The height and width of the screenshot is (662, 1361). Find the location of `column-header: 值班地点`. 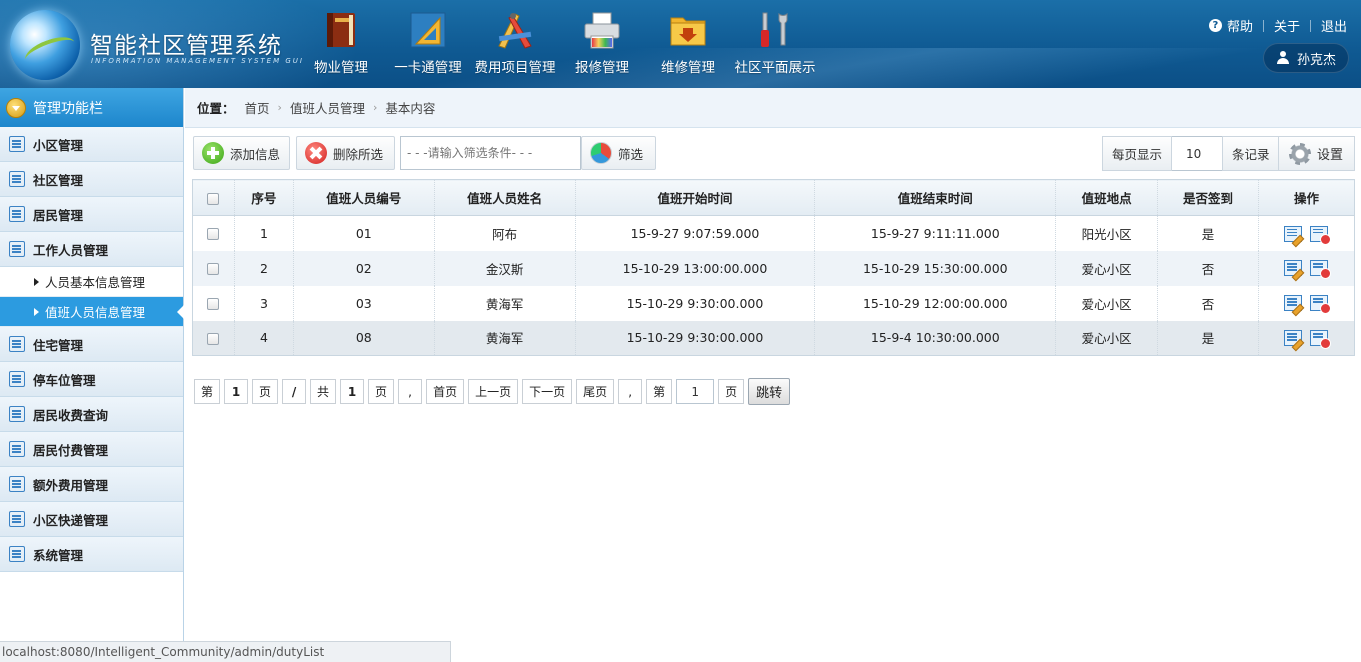

column-header: 值班地点 is located at coordinates (1106, 197).